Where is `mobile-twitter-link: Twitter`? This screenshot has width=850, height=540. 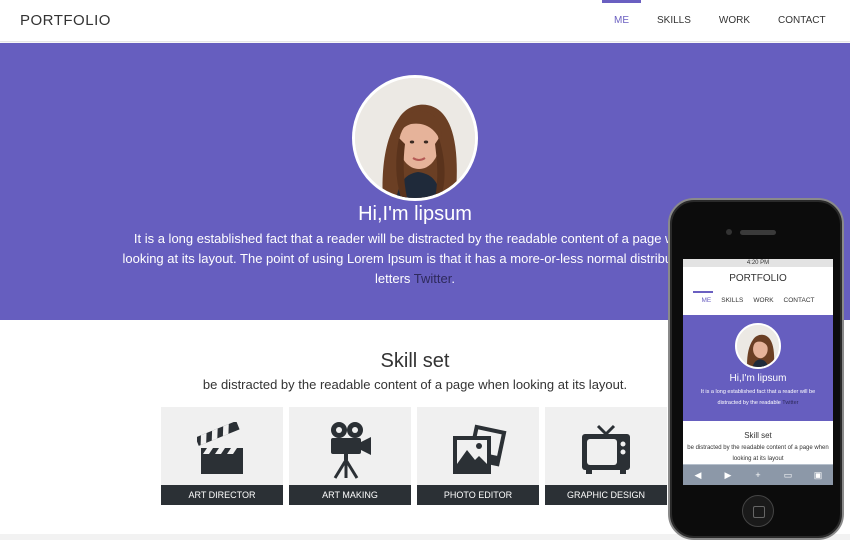 mobile-twitter-link: Twitter is located at coordinates (790, 403).